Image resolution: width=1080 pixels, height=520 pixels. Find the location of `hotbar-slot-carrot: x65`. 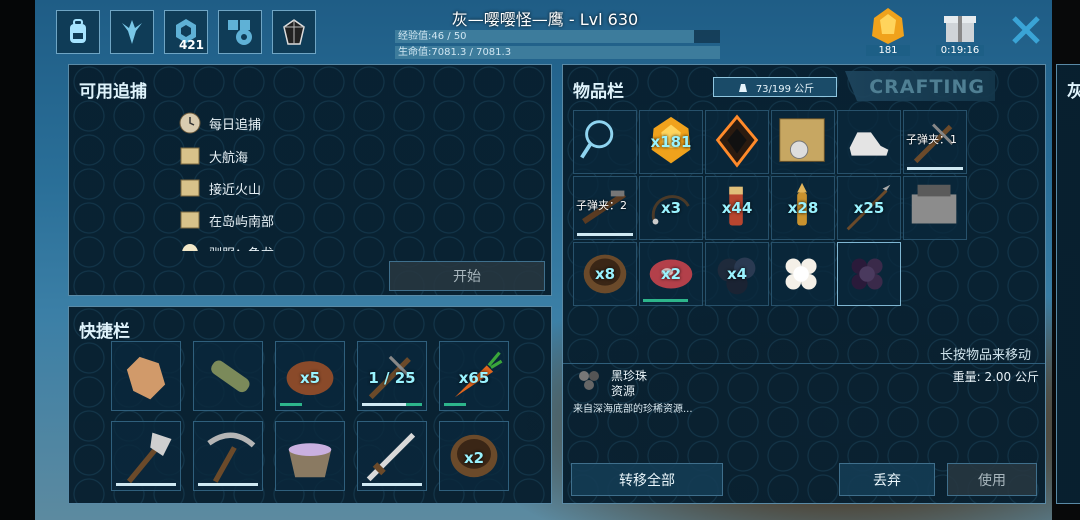

hotbar-slot-carrot: x65 is located at coordinates (474, 376).